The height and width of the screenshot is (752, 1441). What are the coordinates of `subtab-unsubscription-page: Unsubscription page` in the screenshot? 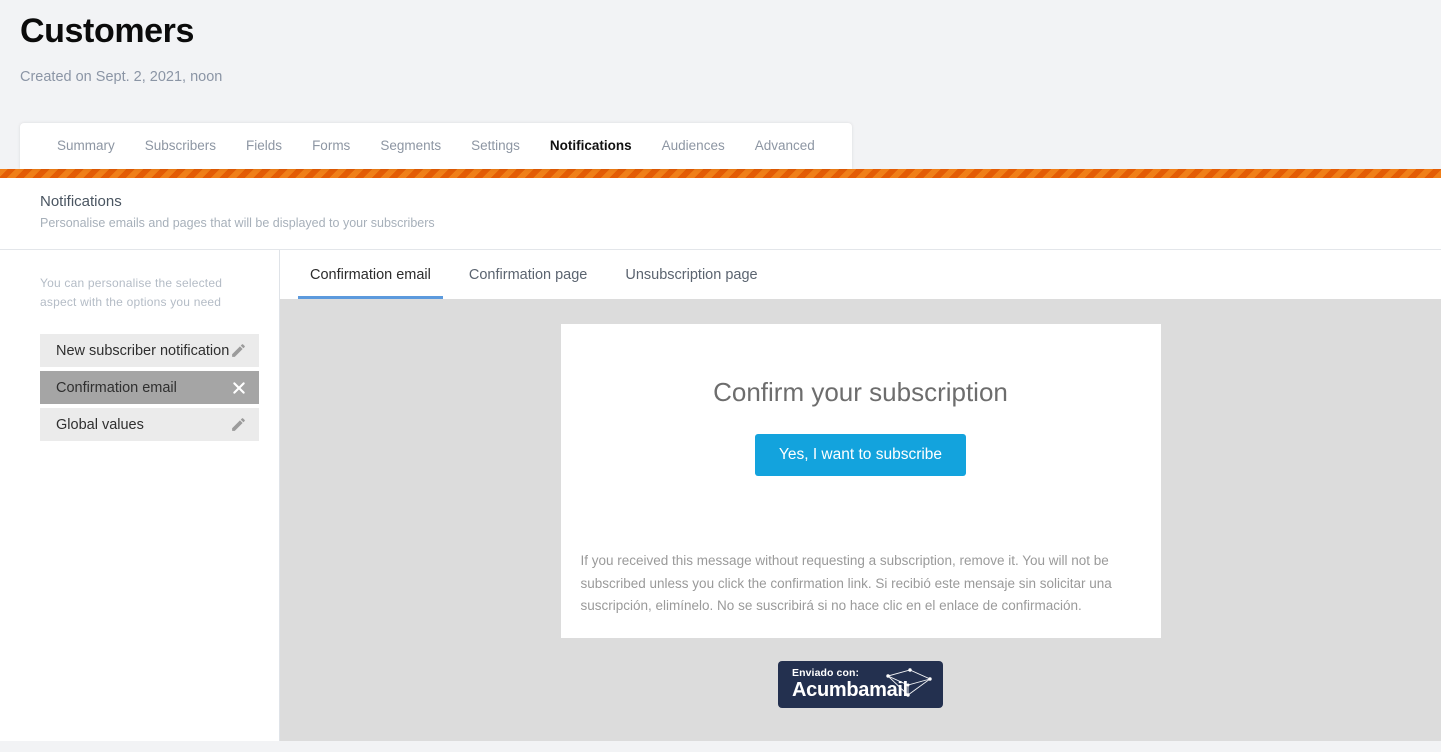 It's located at (691, 283).